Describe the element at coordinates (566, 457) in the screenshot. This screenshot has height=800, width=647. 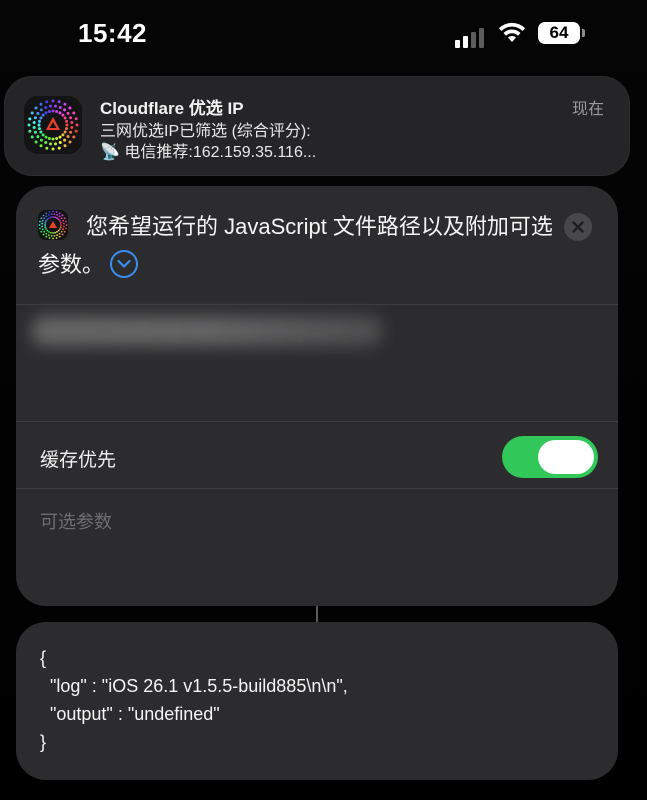
I see `toggle-knob` at that location.